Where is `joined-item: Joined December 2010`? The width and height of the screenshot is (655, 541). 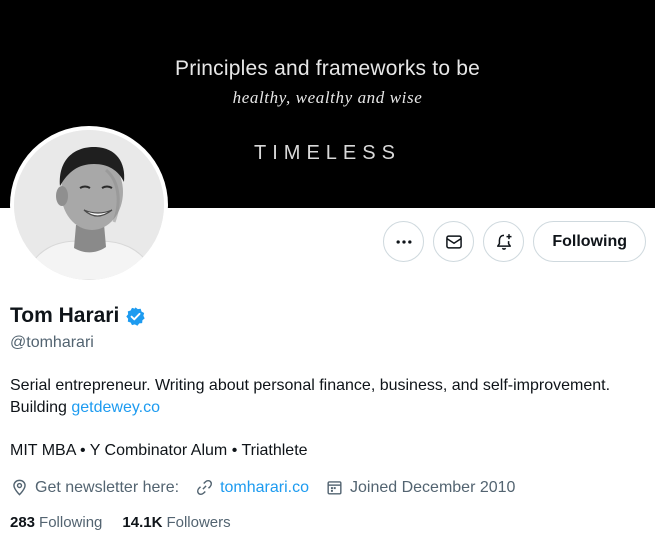
joined-item: Joined December 2010 is located at coordinates (420, 487).